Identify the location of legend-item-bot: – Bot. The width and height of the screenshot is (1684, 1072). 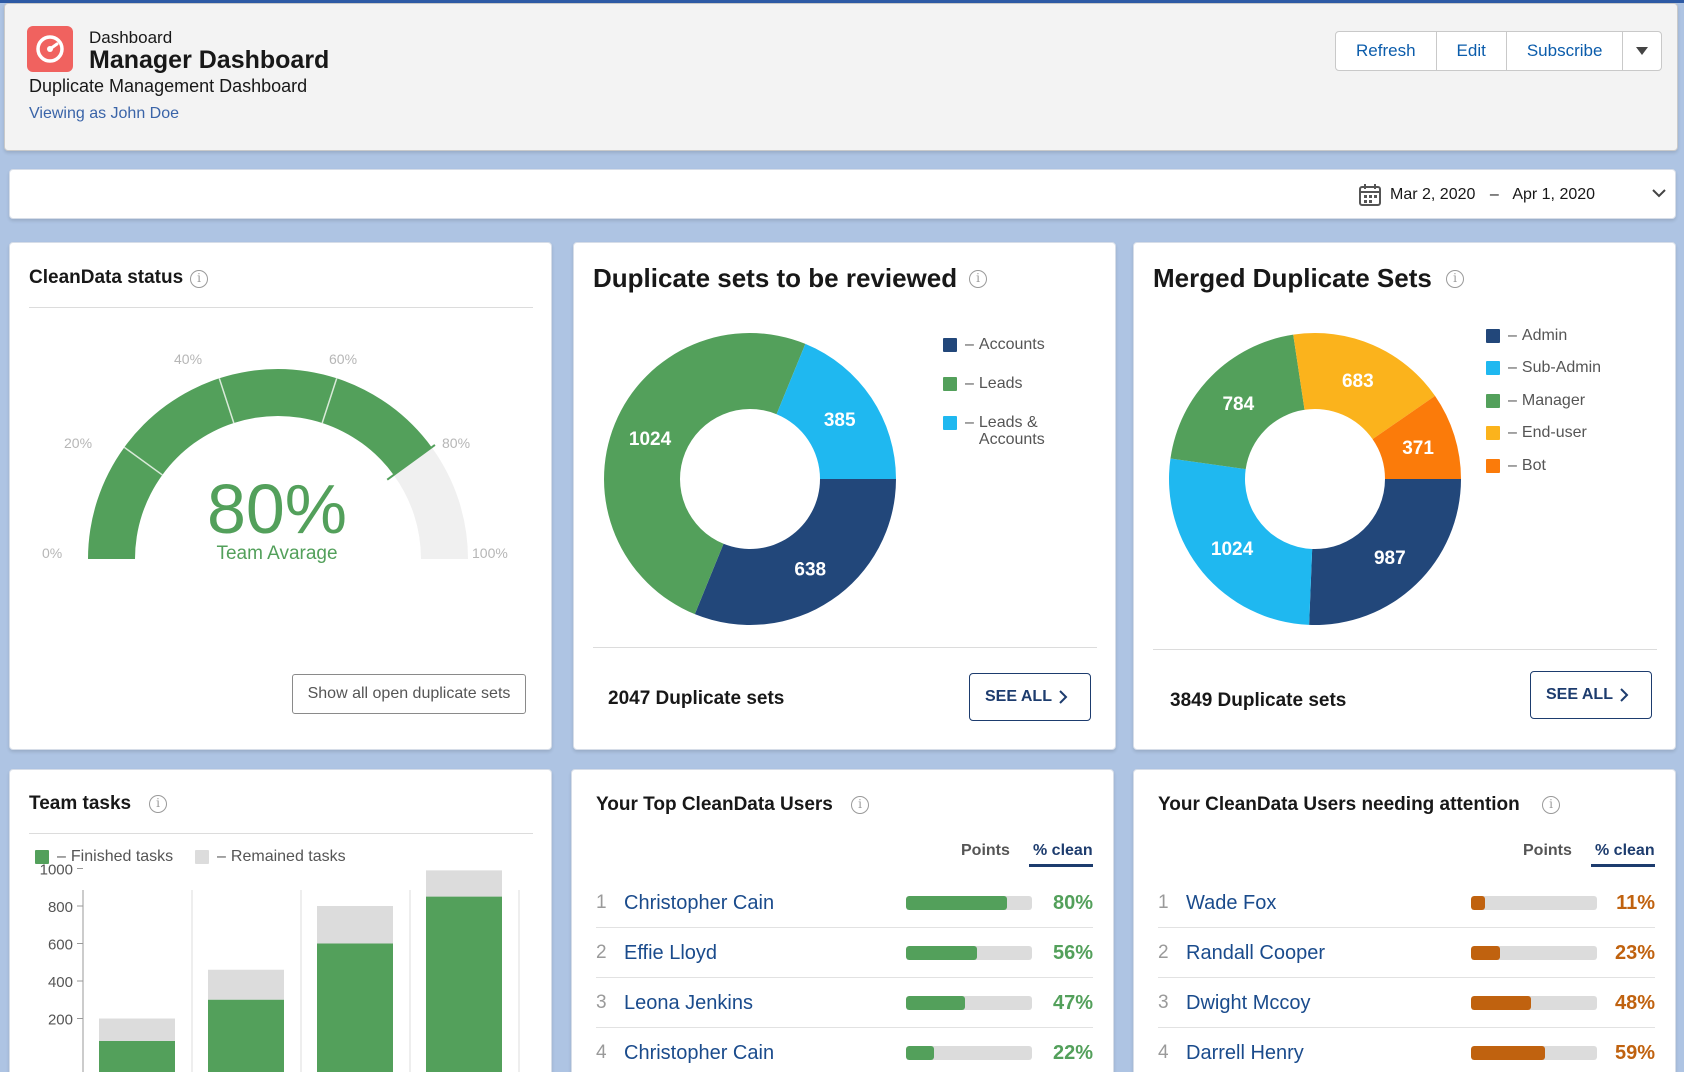
(1516, 466).